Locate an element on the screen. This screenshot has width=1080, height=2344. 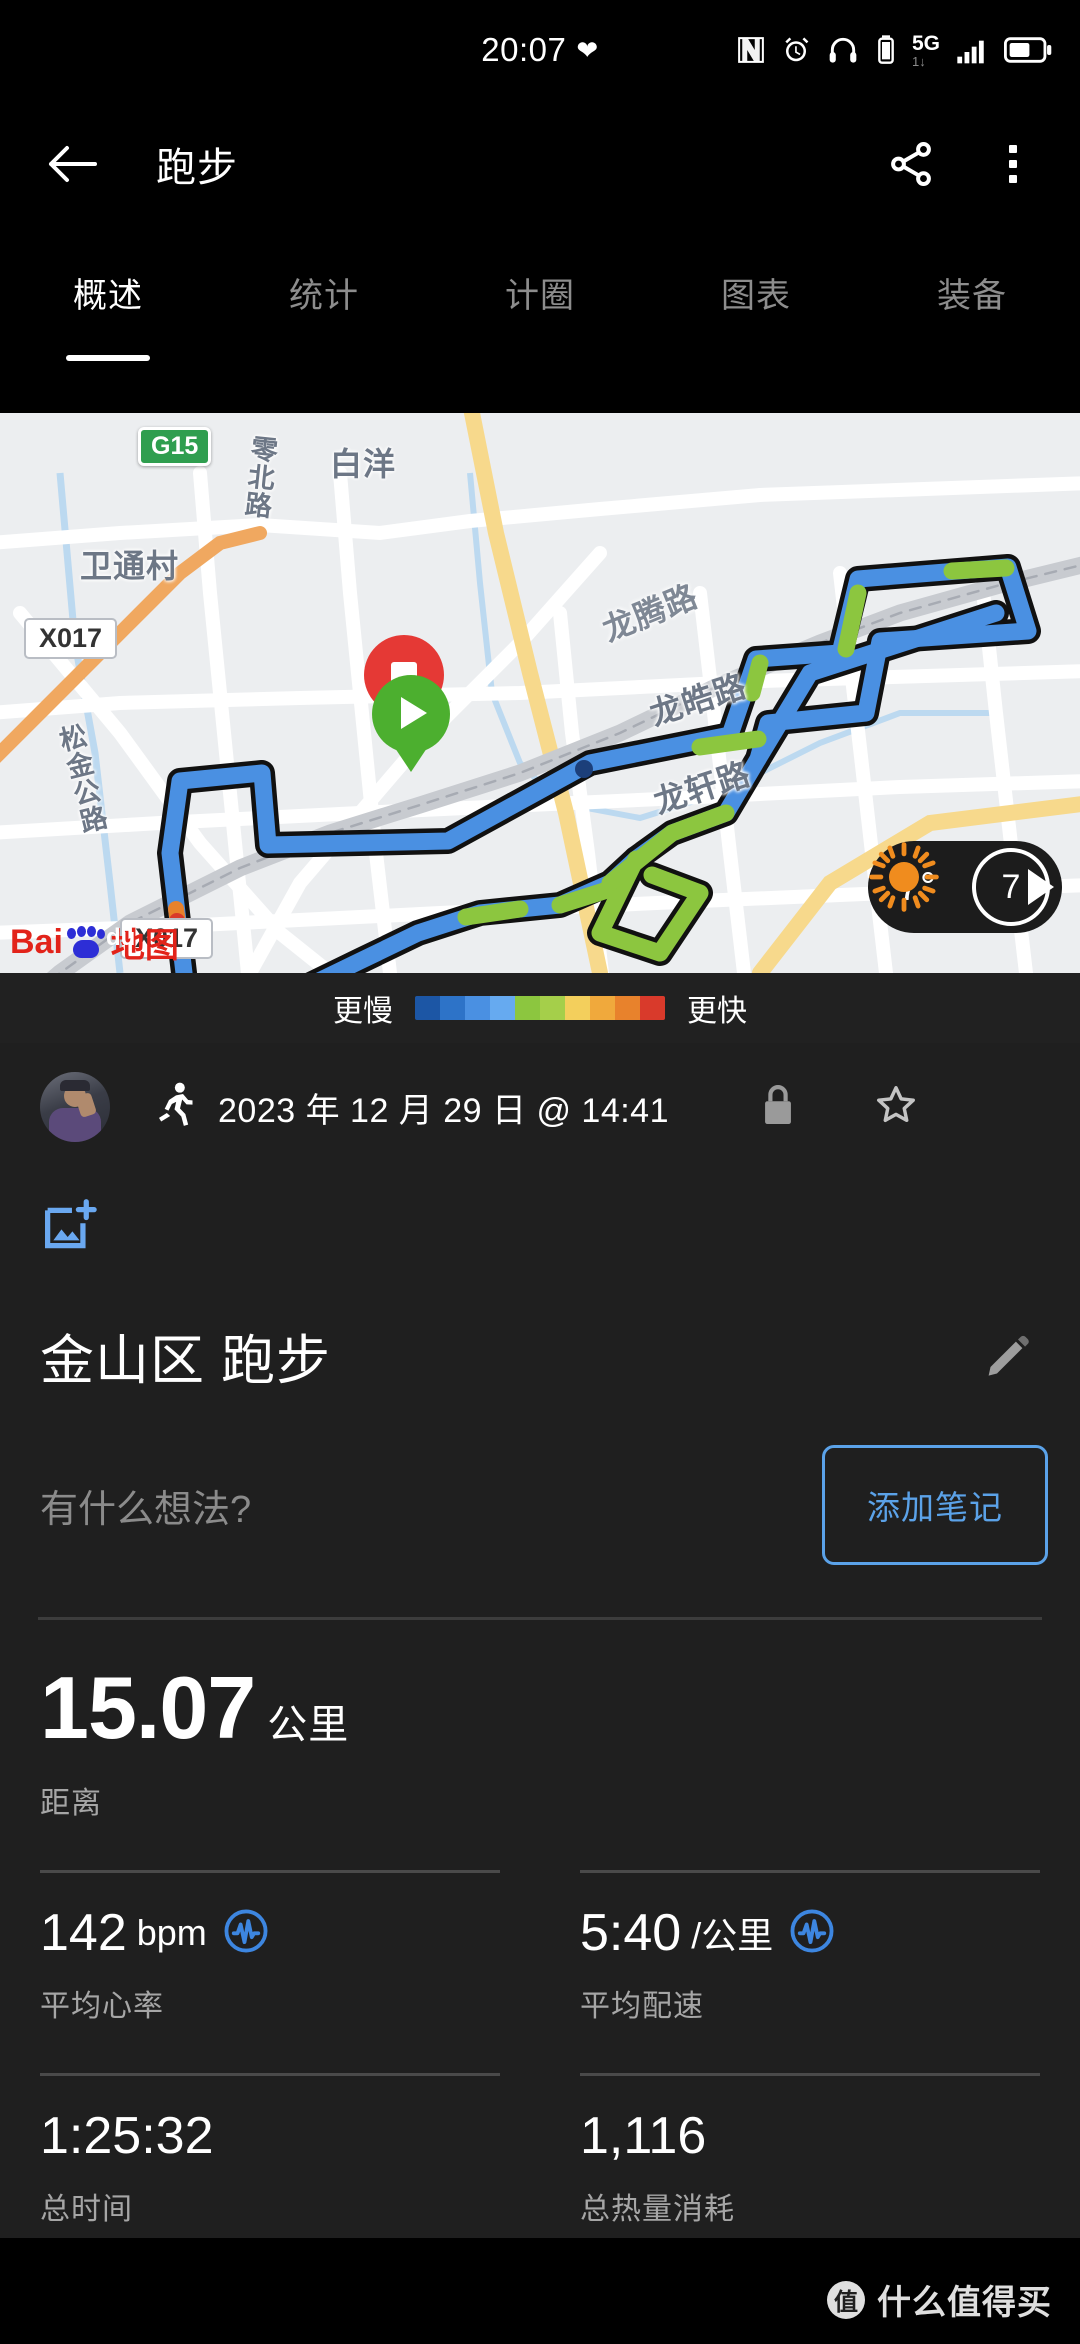
stat-total-time: 1:25:32 总时间 is located at coordinates (270, 2126).